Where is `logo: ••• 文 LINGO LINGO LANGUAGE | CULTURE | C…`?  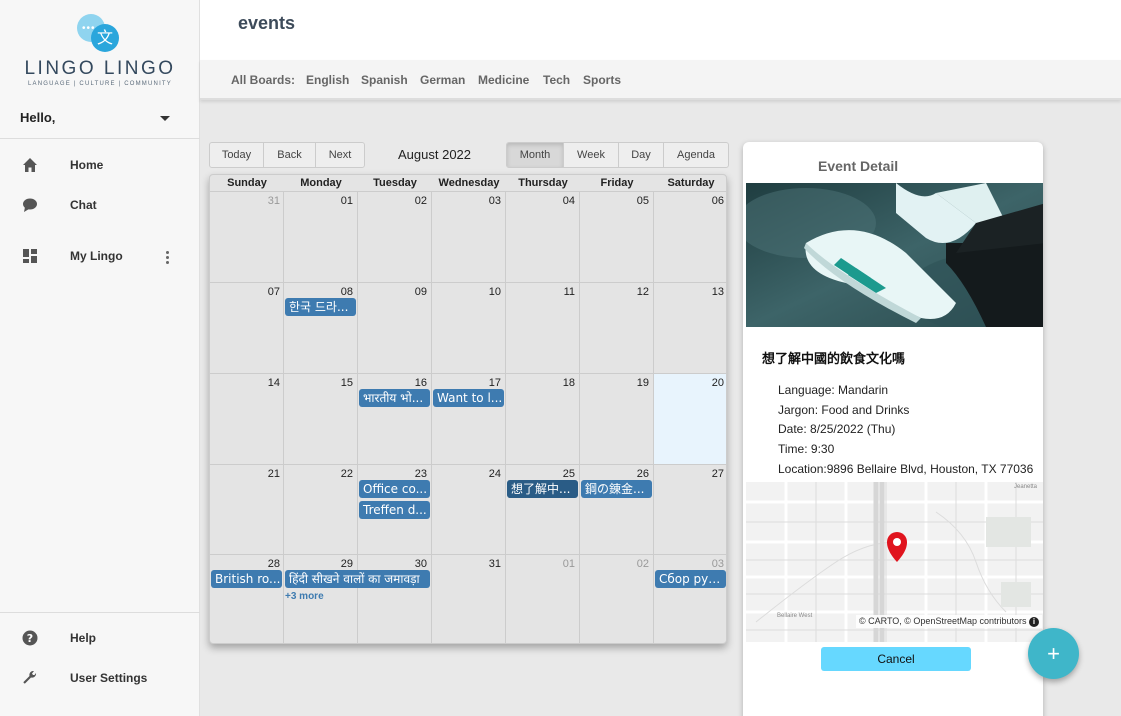
logo: ••• 文 LINGO LINGO LANGUAGE | CULTURE | C… is located at coordinates (100, 49).